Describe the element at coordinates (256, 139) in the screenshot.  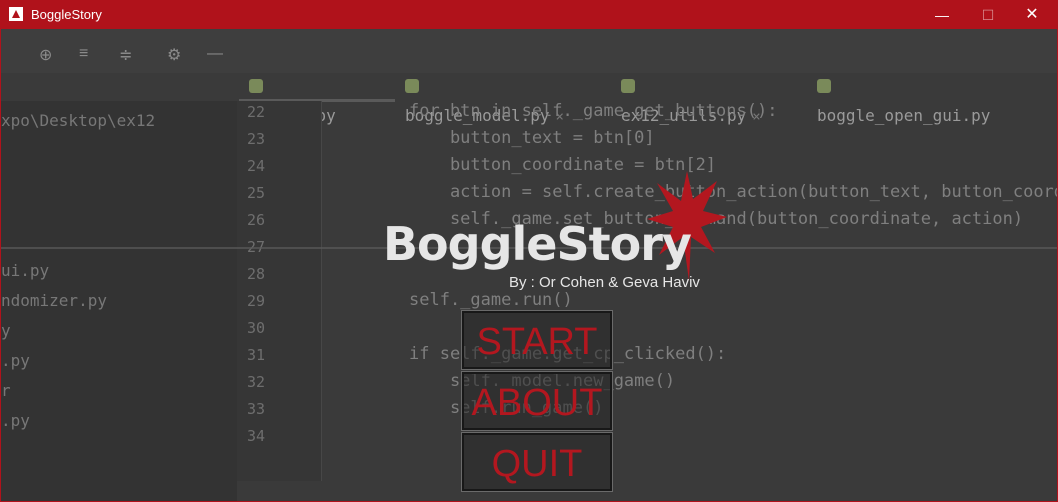
I see `line-number: 23` at that location.